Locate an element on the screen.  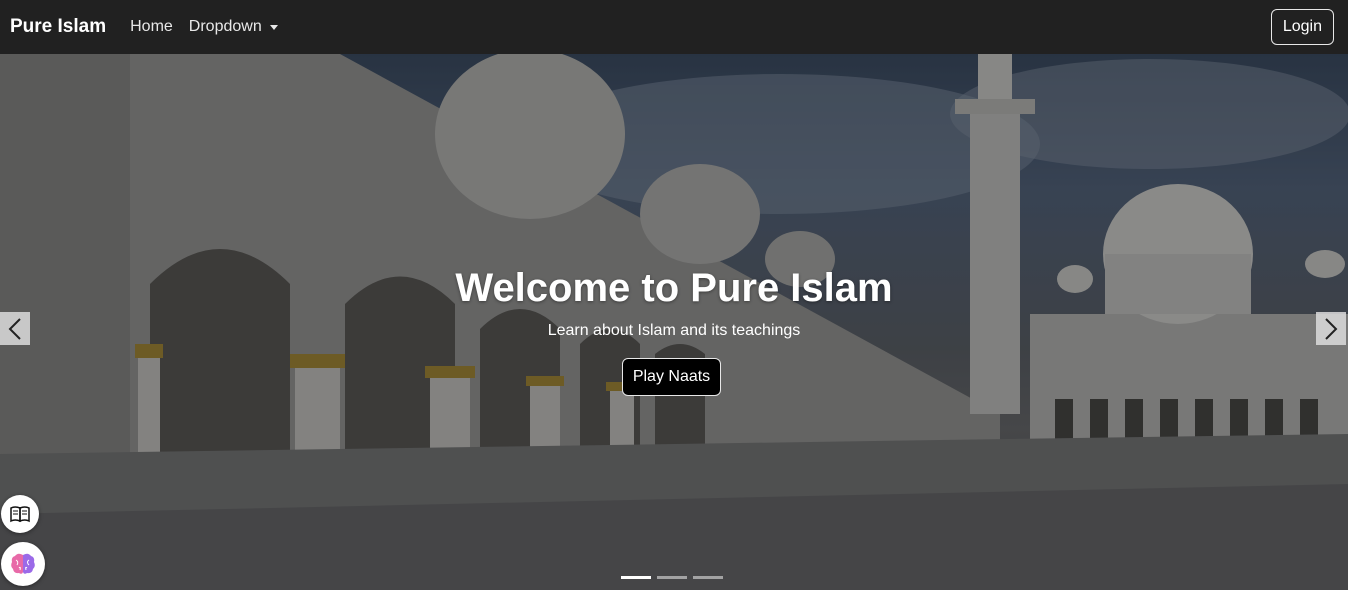
navbar: Pure Islam Home Dropdown Login is located at coordinates (674, 27).